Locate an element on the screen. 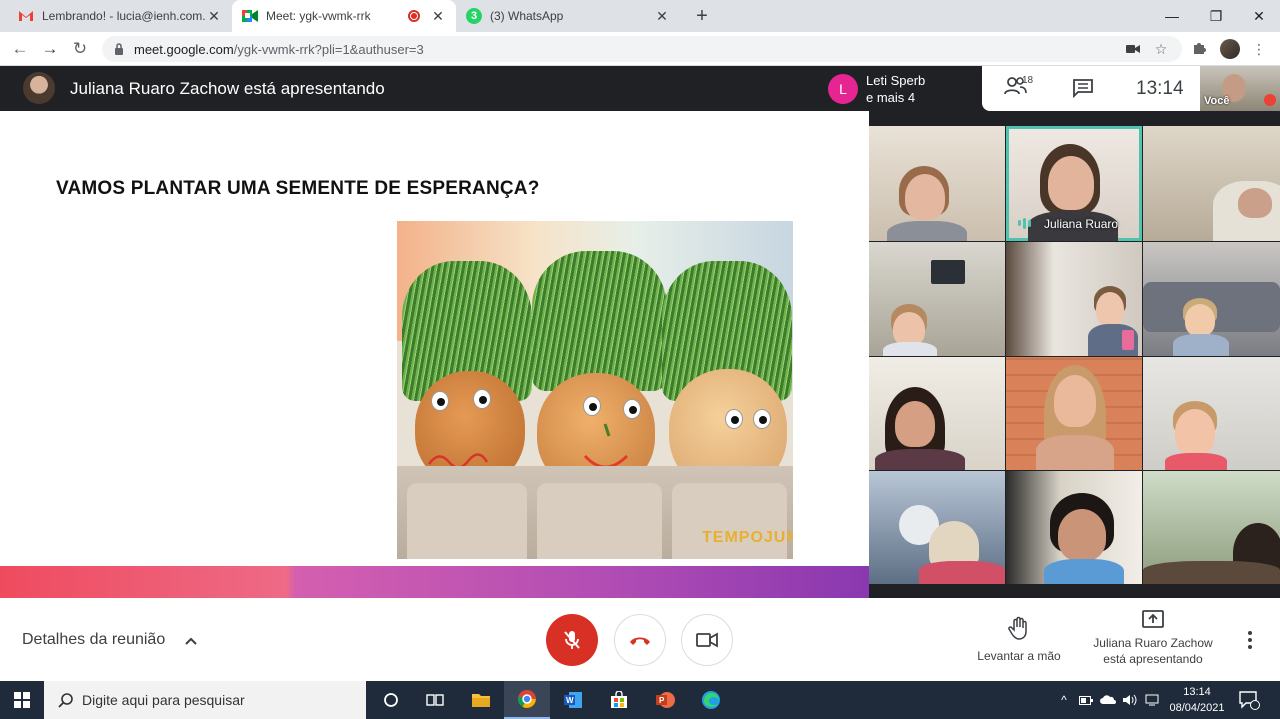 The height and width of the screenshot is (719, 1280). active-speakers-chip: L Leti Sperb e mais 4 is located at coordinates (900, 88).